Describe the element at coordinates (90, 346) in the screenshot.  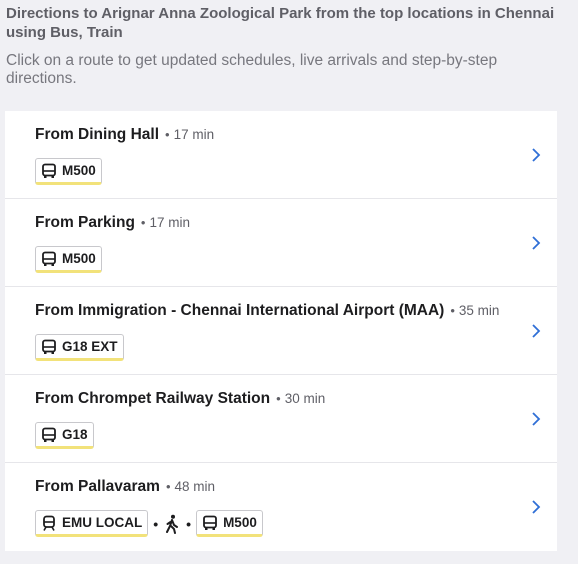
I see `transit-line-label: G18 EXT` at that location.